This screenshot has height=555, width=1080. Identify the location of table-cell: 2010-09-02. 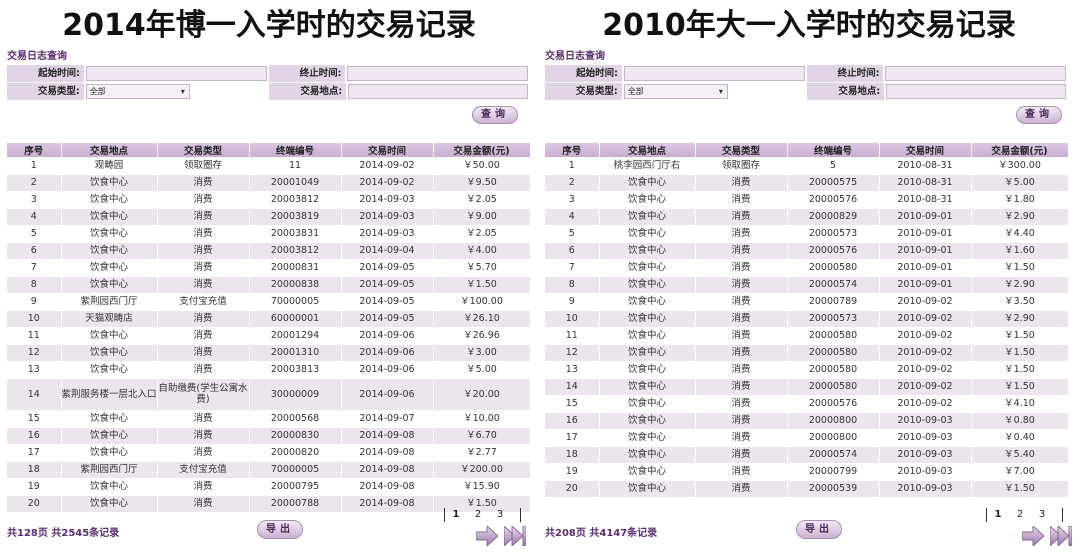
(925, 404).